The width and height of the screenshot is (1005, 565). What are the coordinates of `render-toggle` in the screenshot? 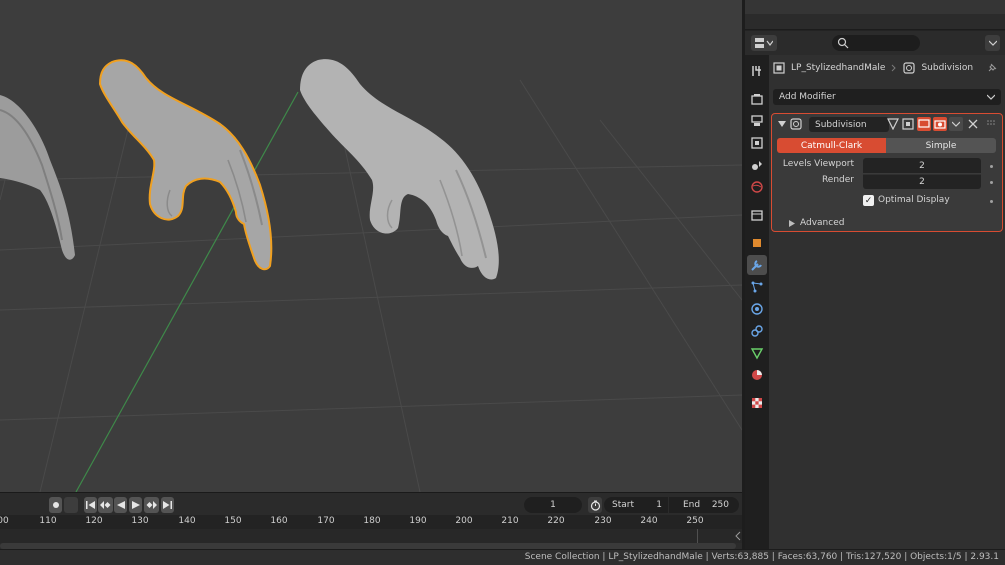 It's located at (940, 124).